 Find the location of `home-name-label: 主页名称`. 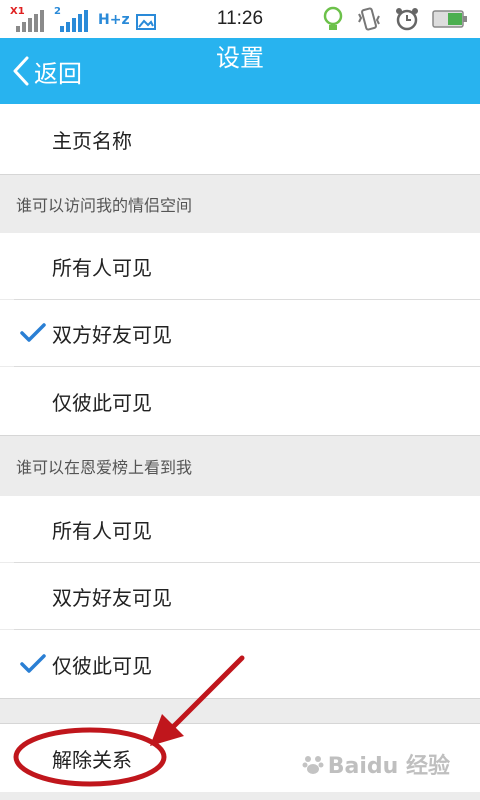

home-name-label: 主页名称 is located at coordinates (92, 140).